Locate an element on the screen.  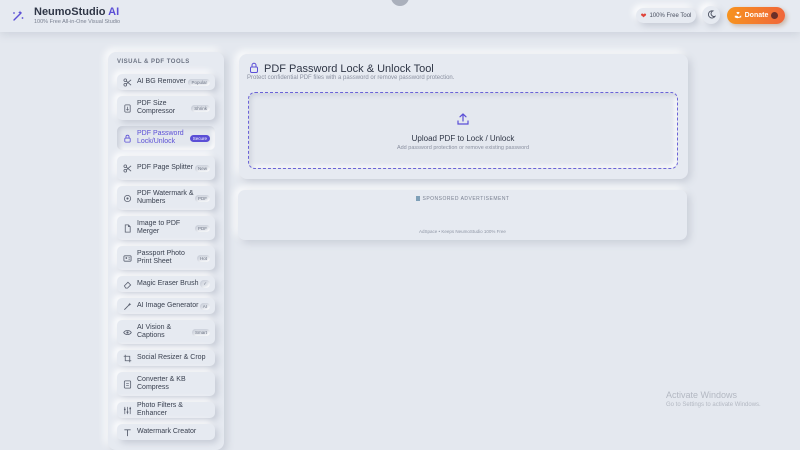
sidebar-item-watermark-creator: Watermark Creator is located at coordinates (166, 432).